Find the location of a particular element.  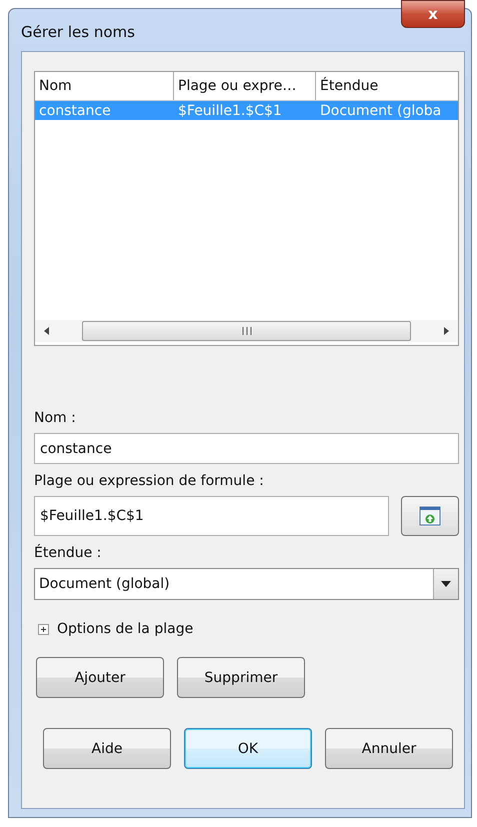

window-title: Gérer les noms is located at coordinates (78, 32).